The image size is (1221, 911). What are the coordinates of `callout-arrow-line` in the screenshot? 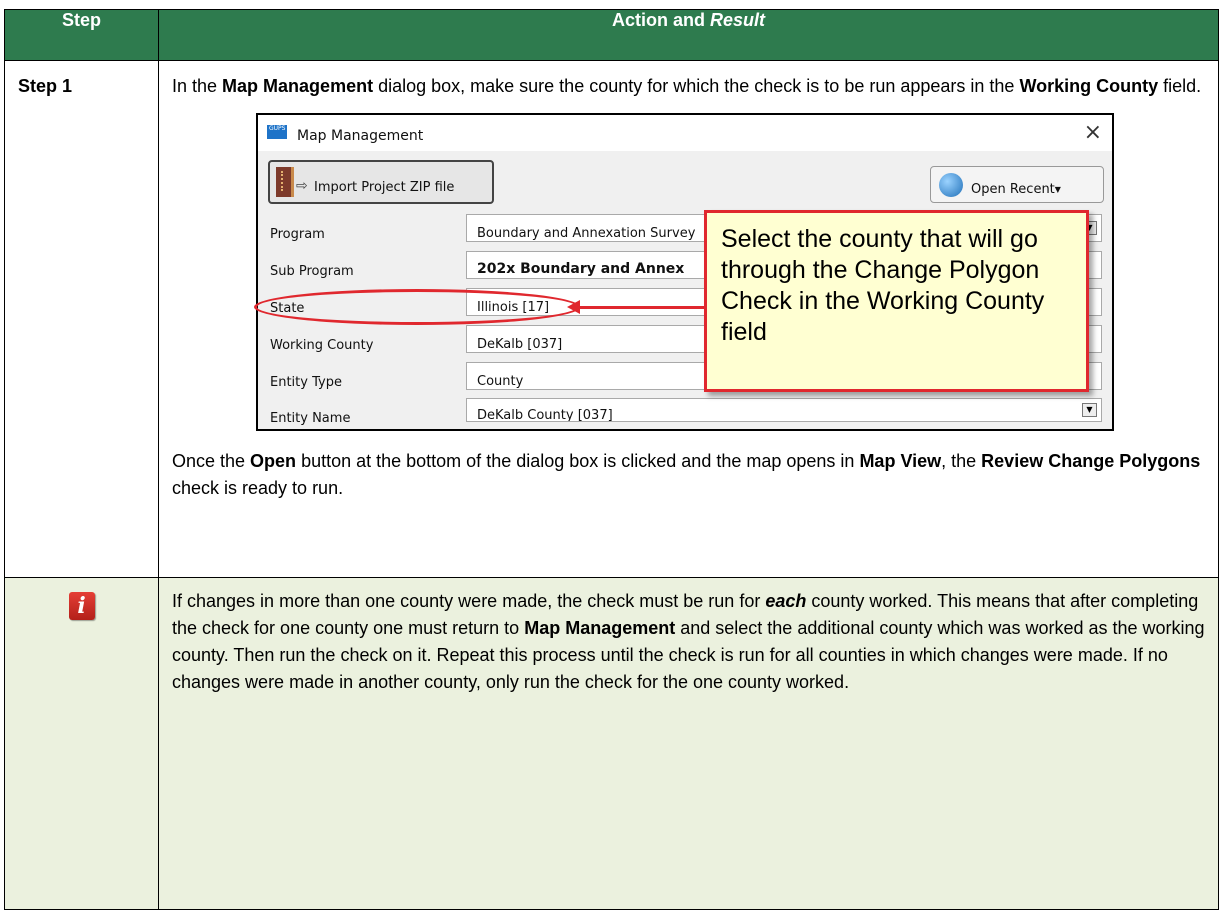 It's located at (641, 307).